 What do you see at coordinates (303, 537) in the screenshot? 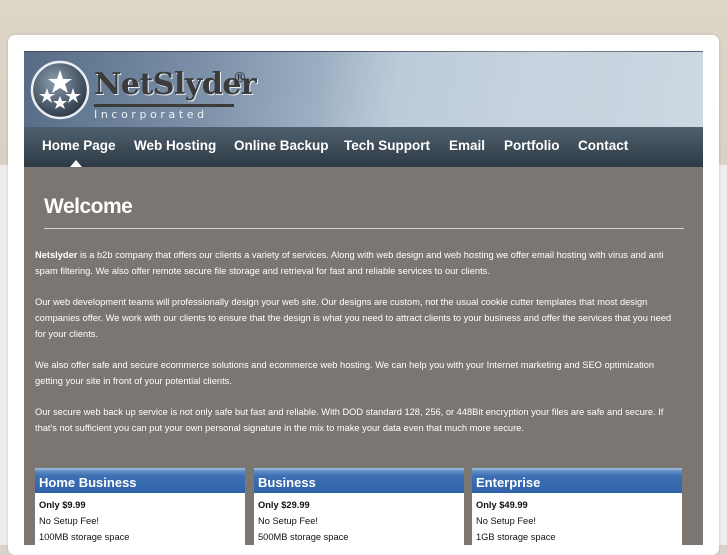
I see `plan-storage: 500MB storage space` at bounding box center [303, 537].